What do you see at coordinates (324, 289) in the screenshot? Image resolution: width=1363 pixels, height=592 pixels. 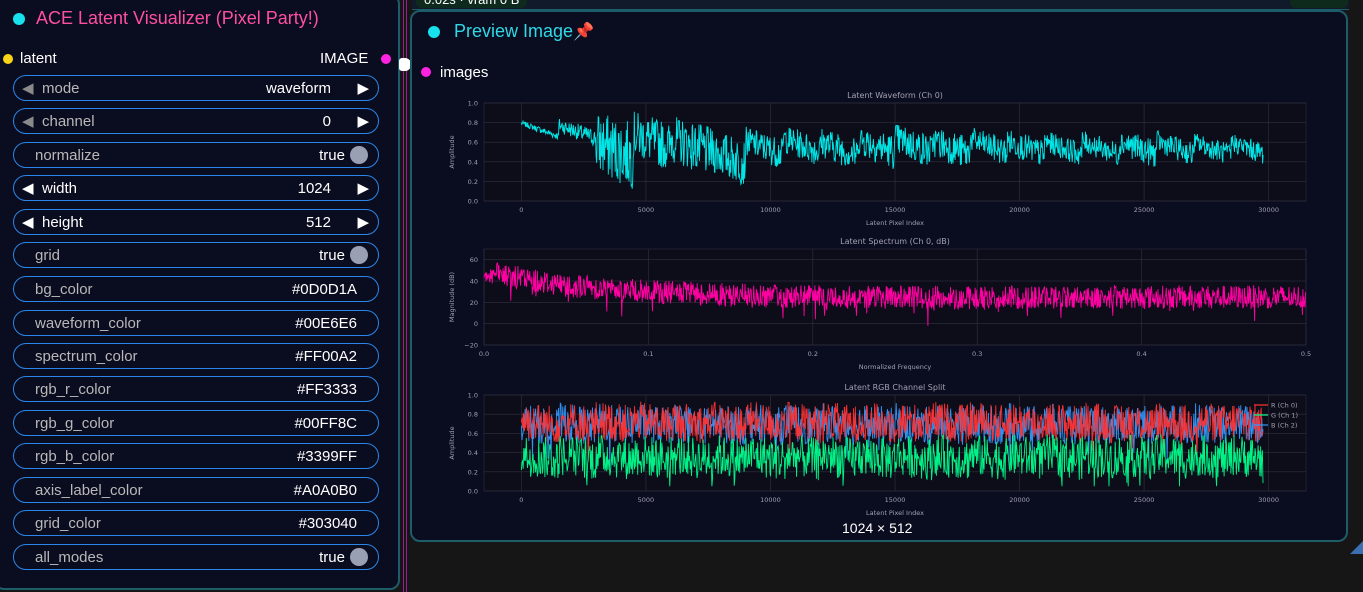 I see `widget-value: #0D0D1A` at bounding box center [324, 289].